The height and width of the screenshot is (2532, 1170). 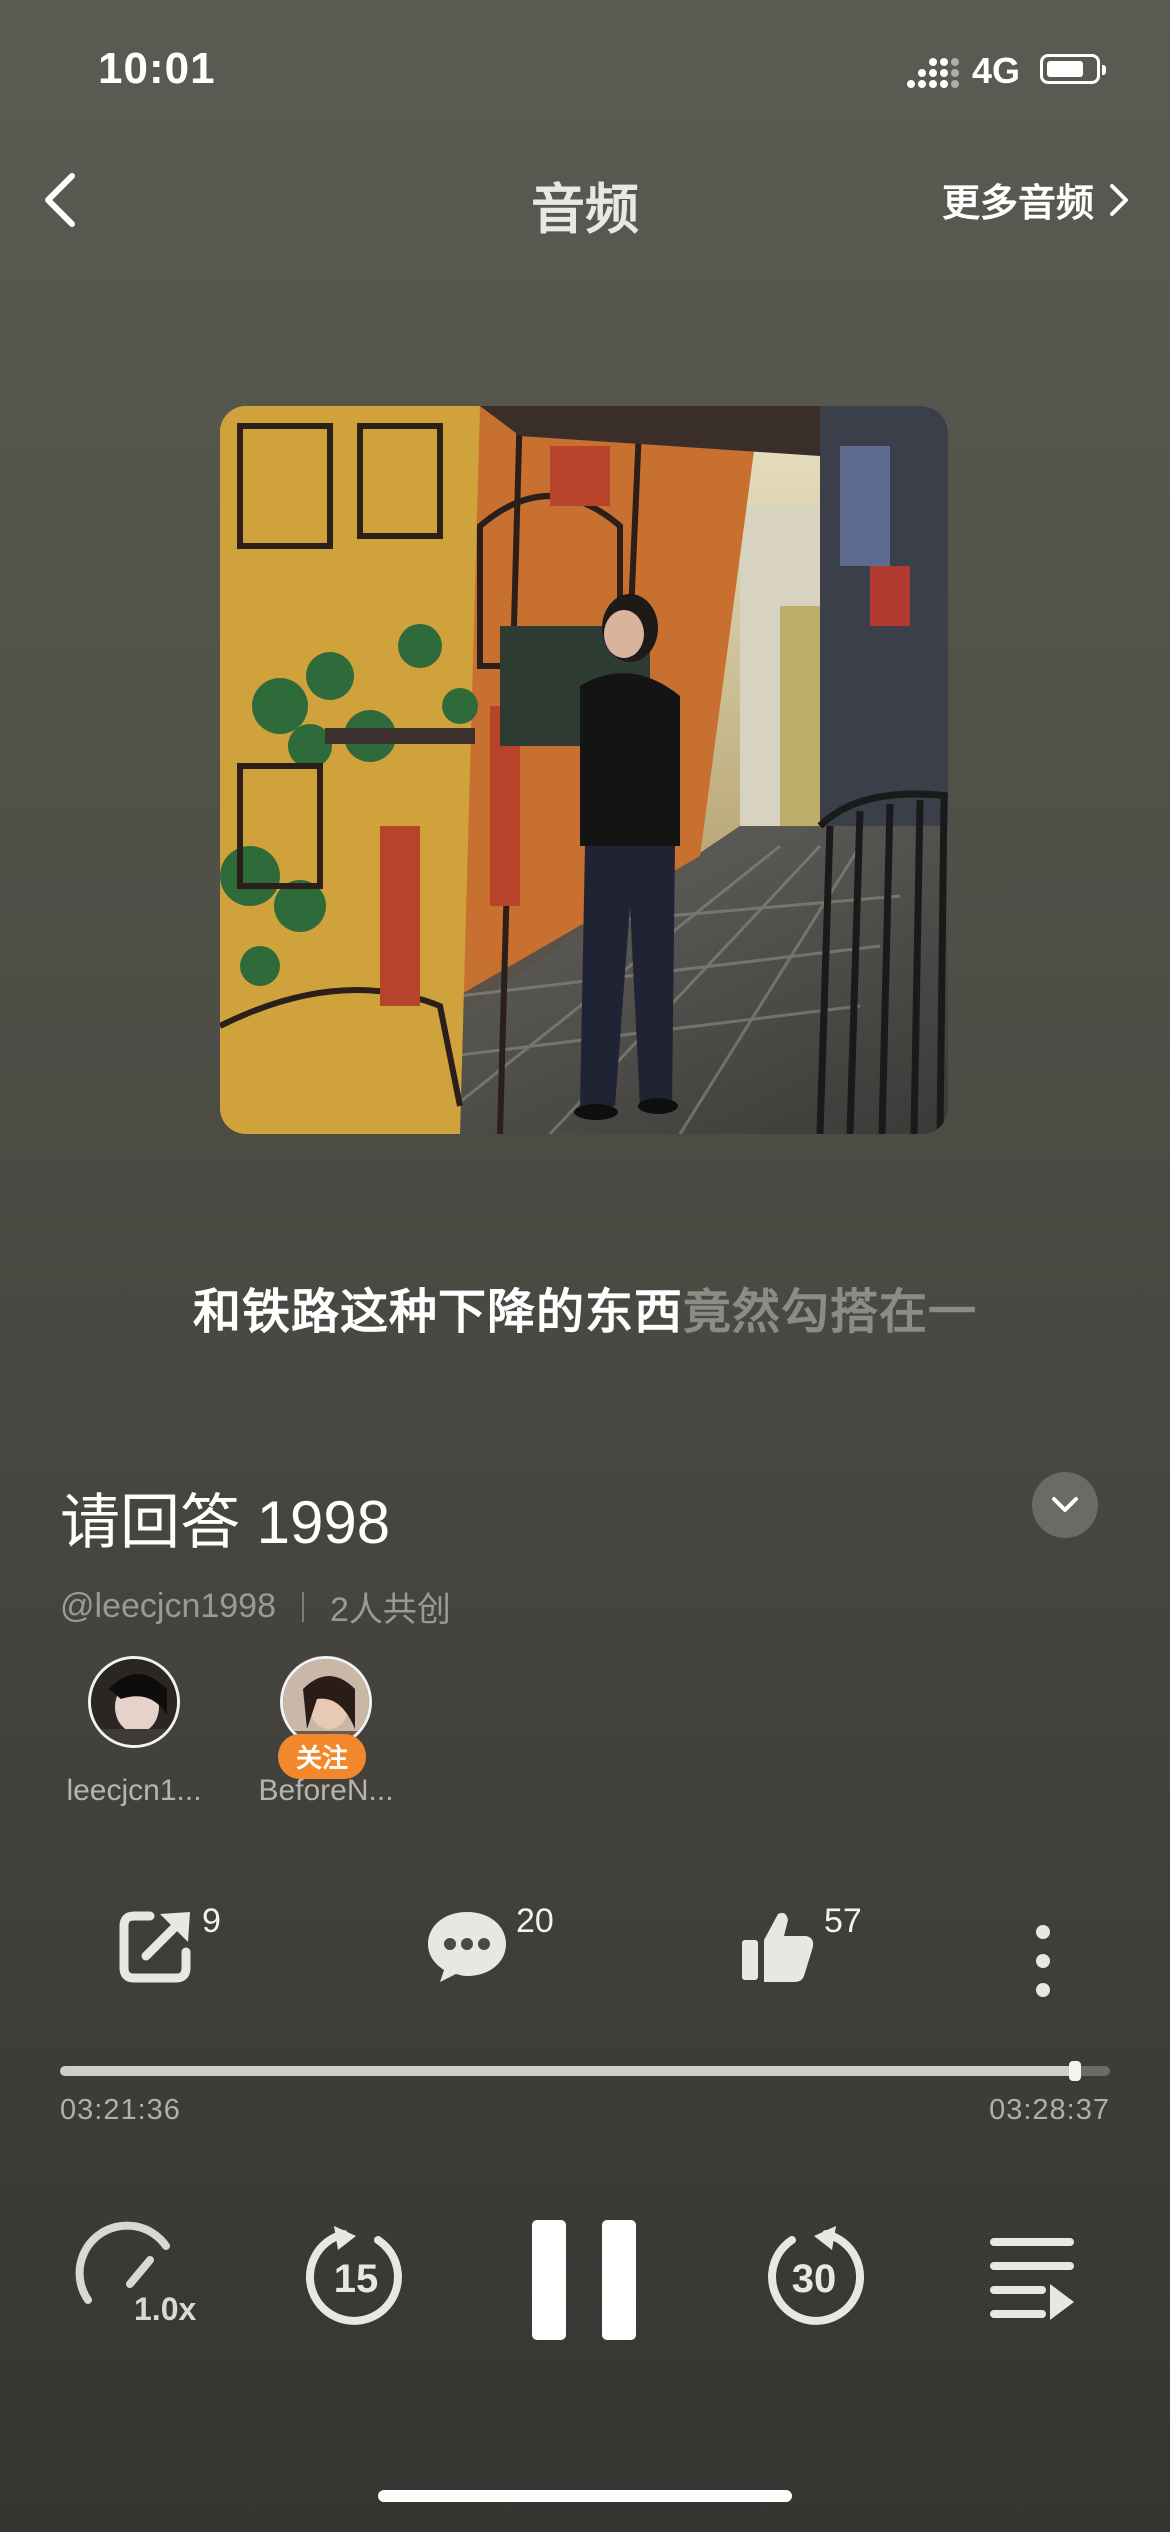 What do you see at coordinates (120, 2110) in the screenshot?
I see `current-time: 03:21:36` at bounding box center [120, 2110].